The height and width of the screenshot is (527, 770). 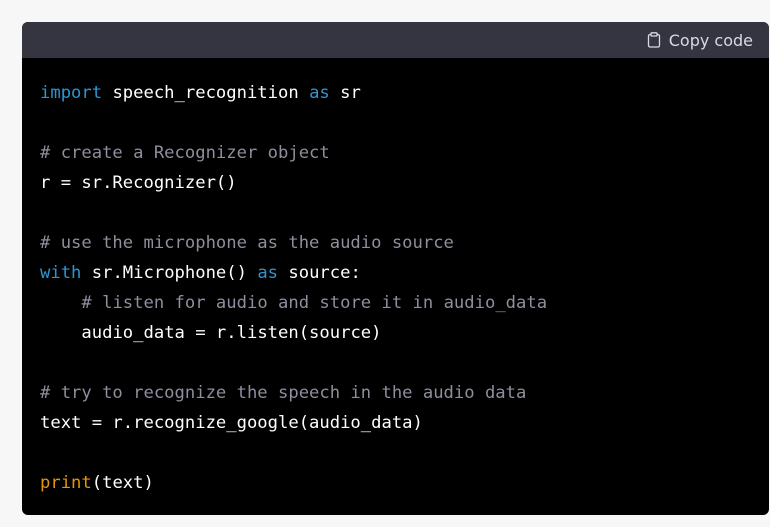 What do you see at coordinates (185, 153) in the screenshot?
I see `comment-token: # create a Recognizer object` at bounding box center [185, 153].